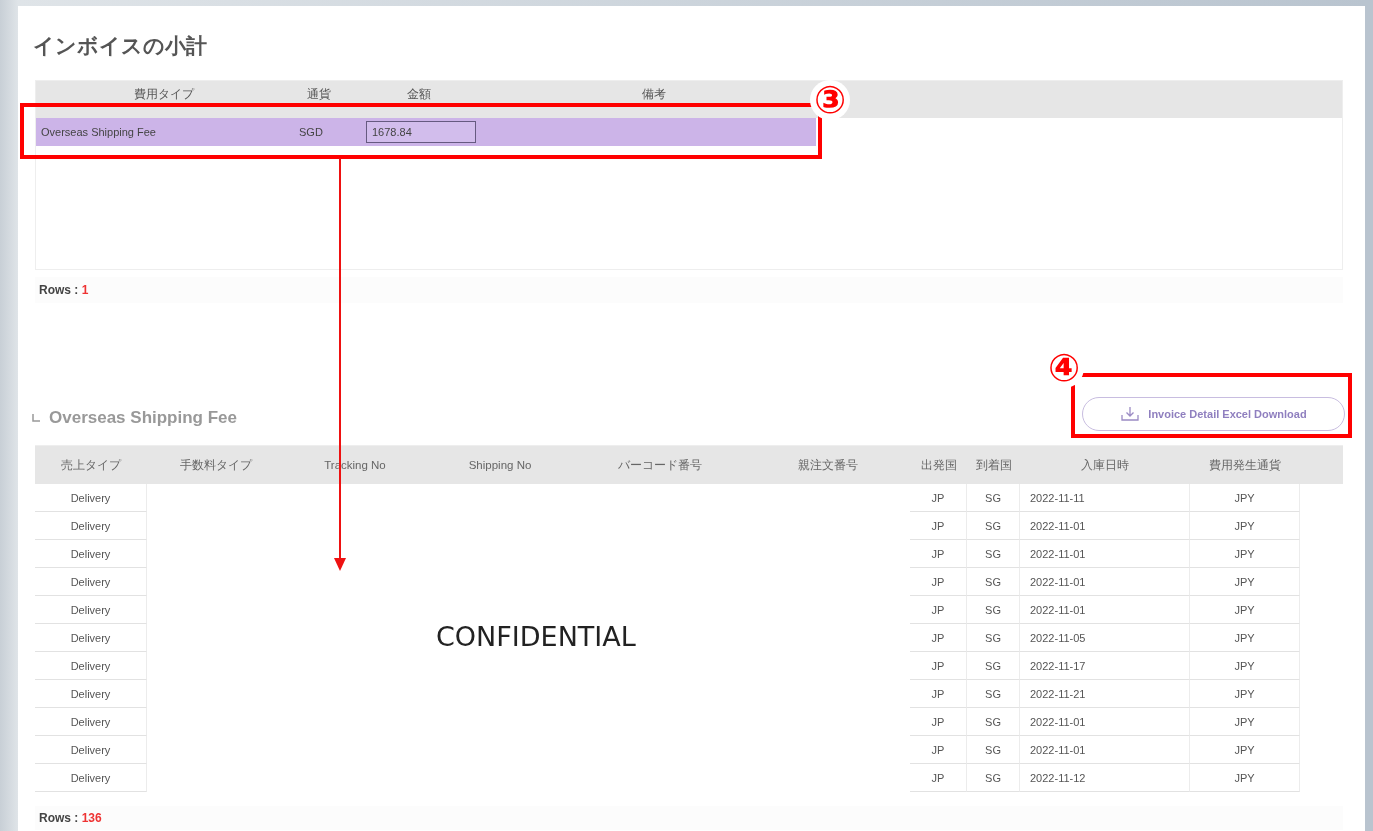 The image size is (1373, 831). Describe the element at coordinates (216, 465) in the screenshot. I see `column-header: 手数料タイプ` at that location.